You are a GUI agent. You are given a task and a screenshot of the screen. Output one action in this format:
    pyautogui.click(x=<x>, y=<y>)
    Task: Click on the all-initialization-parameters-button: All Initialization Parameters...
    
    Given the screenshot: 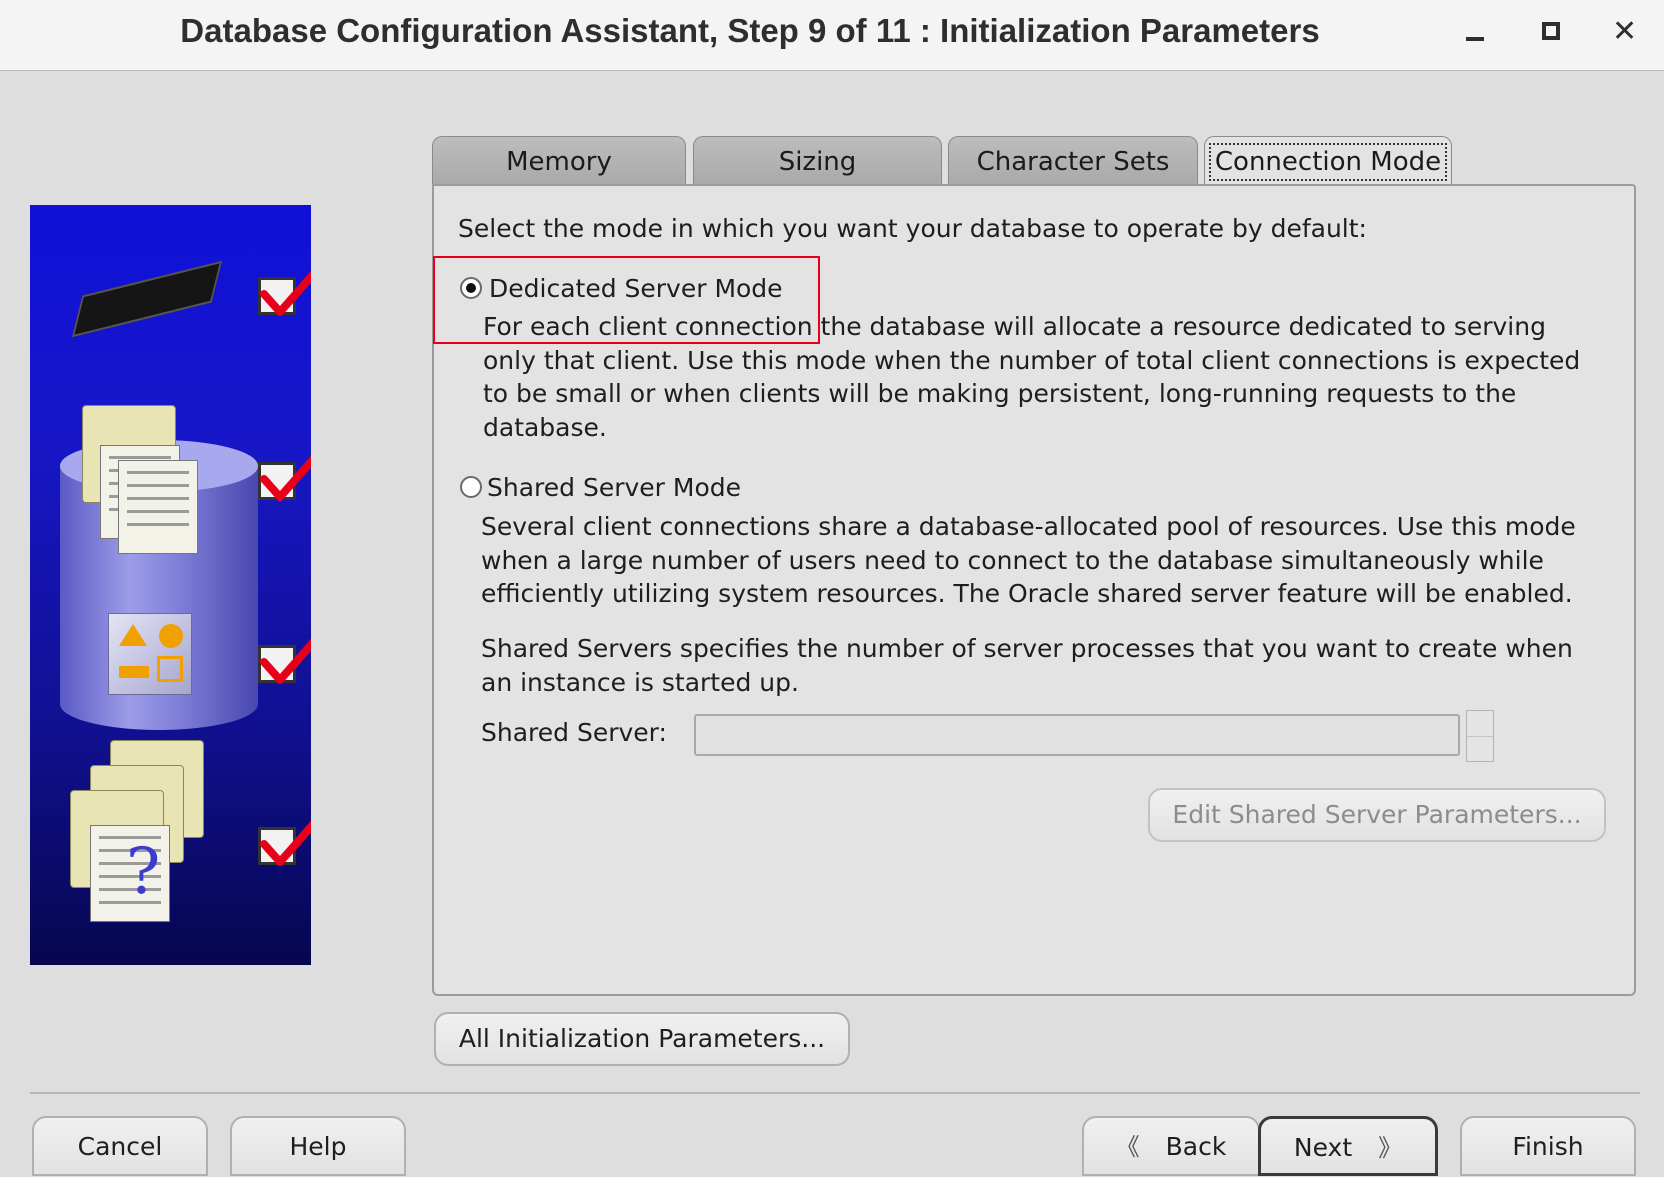 What is the action you would take?
    pyautogui.click(x=642, y=1039)
    